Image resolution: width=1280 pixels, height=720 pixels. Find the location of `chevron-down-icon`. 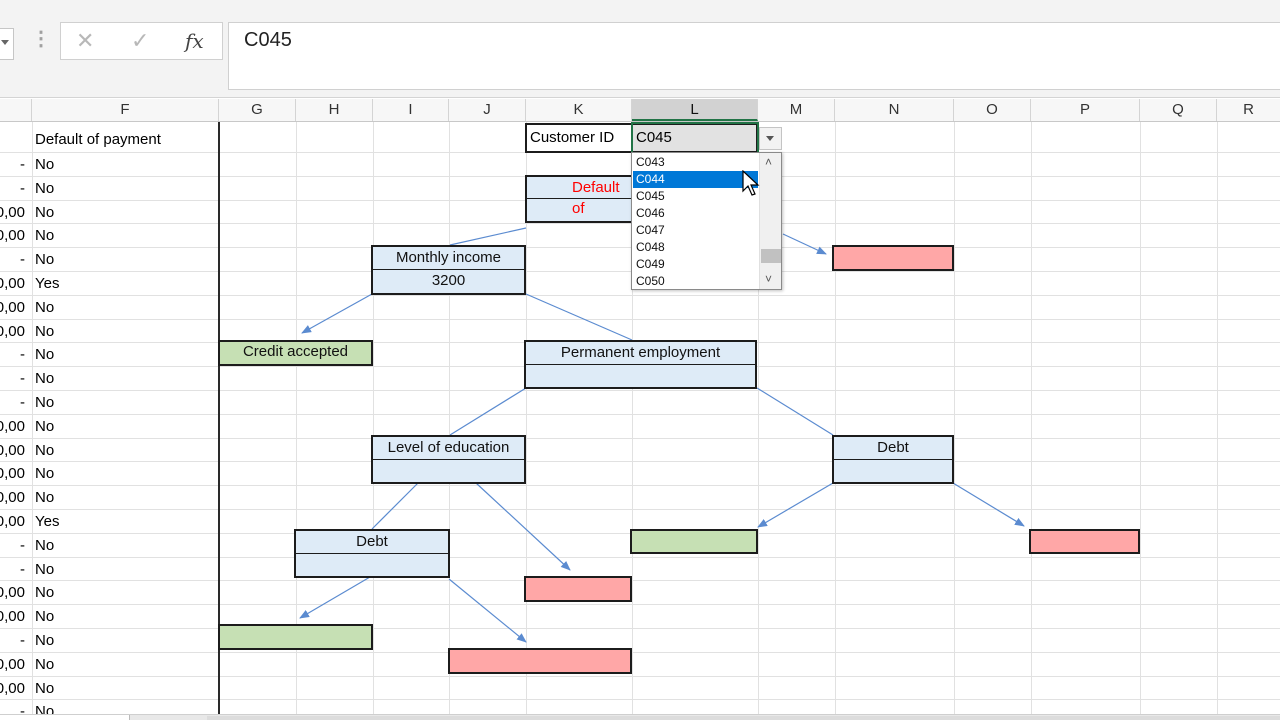

chevron-down-icon is located at coordinates (770, 138).